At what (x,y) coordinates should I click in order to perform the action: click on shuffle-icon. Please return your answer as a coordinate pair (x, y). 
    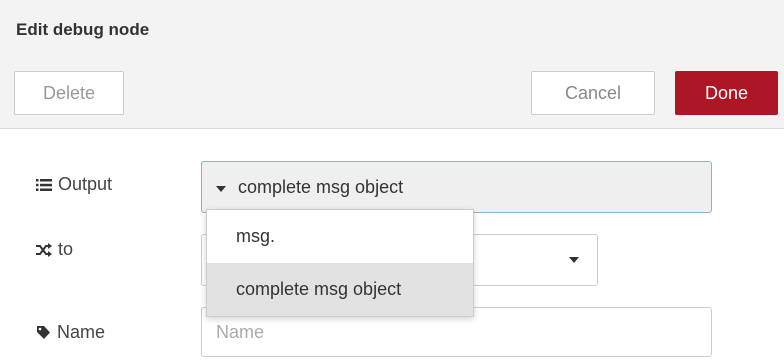
    Looking at the image, I should click on (44, 249).